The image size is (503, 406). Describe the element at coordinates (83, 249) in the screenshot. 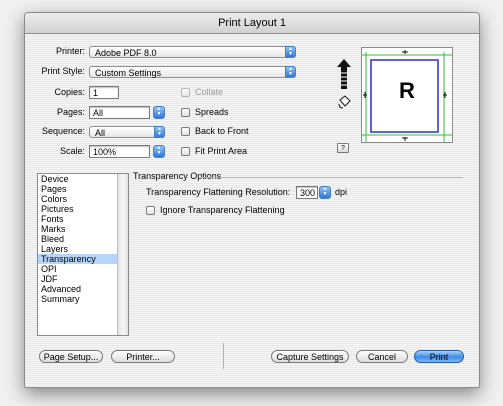

I see `category-item: Layers` at that location.